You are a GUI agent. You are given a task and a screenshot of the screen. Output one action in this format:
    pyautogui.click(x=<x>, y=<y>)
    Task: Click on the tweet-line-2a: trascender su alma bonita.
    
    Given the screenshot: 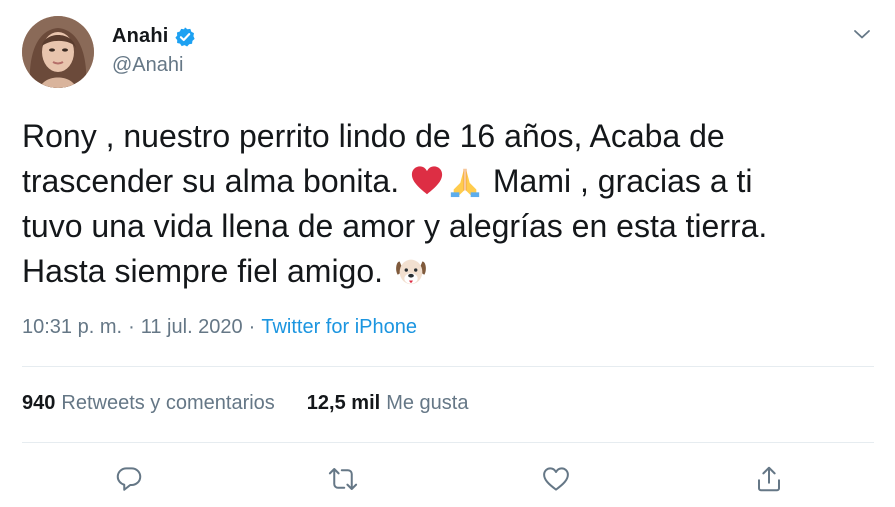 What is the action you would take?
    pyautogui.click(x=215, y=181)
    